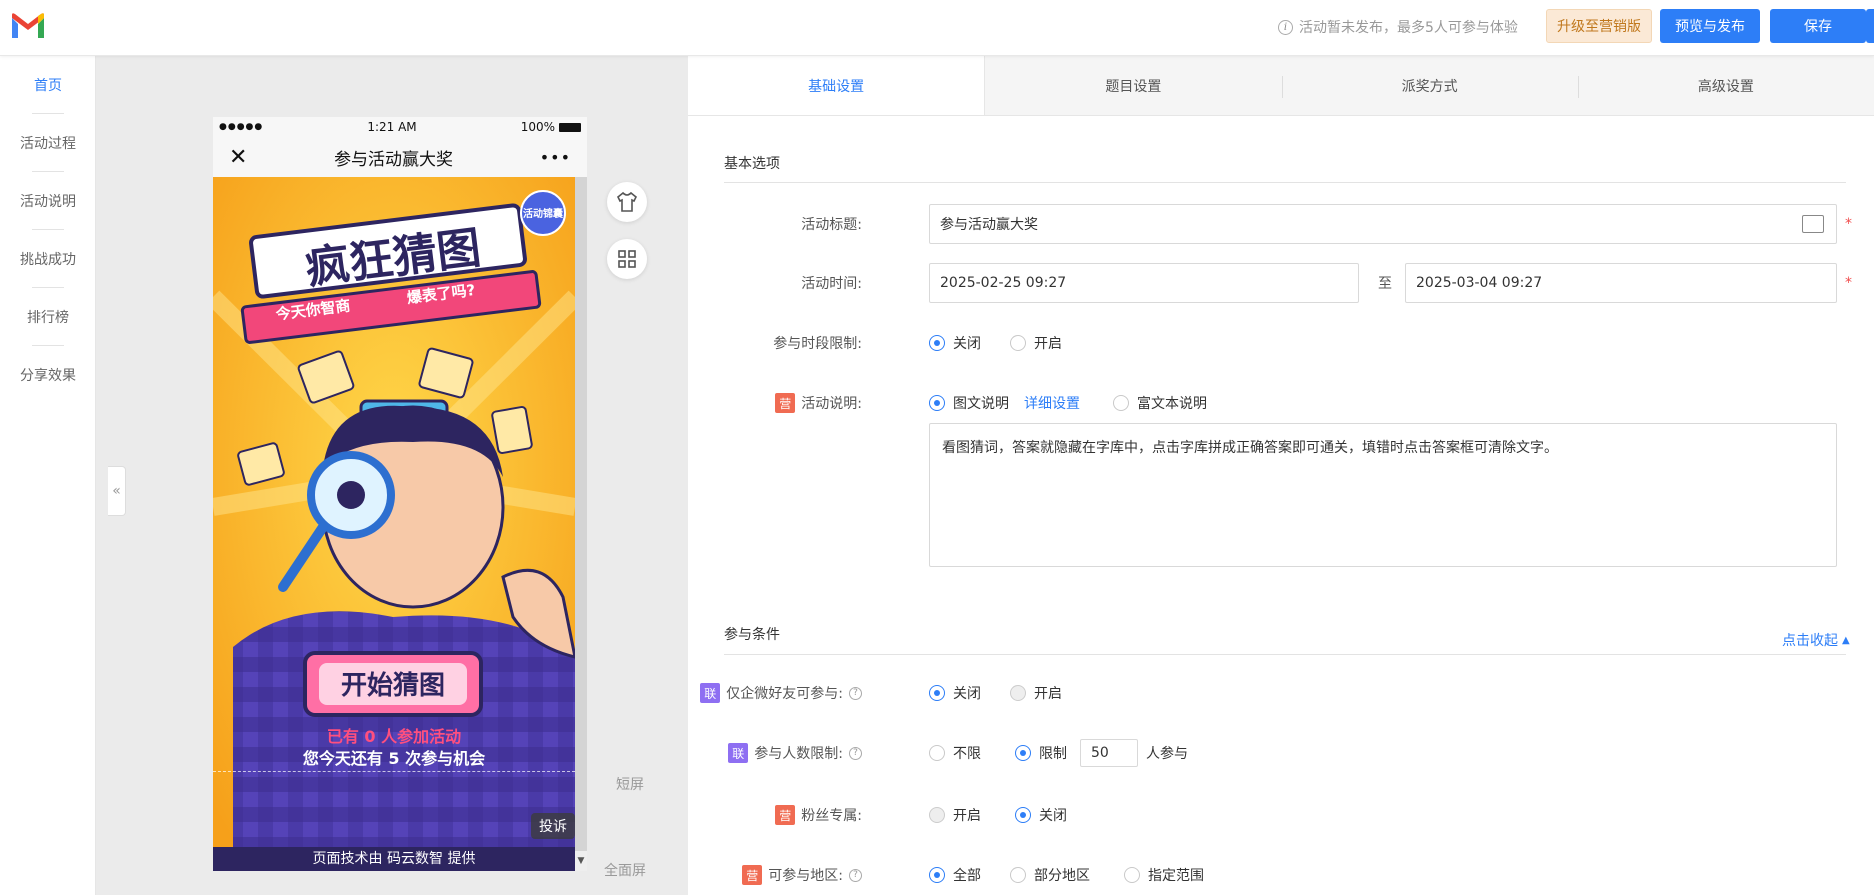 The width and height of the screenshot is (1874, 895). I want to click on preview-publish-button: 预览与发布, so click(1710, 26).